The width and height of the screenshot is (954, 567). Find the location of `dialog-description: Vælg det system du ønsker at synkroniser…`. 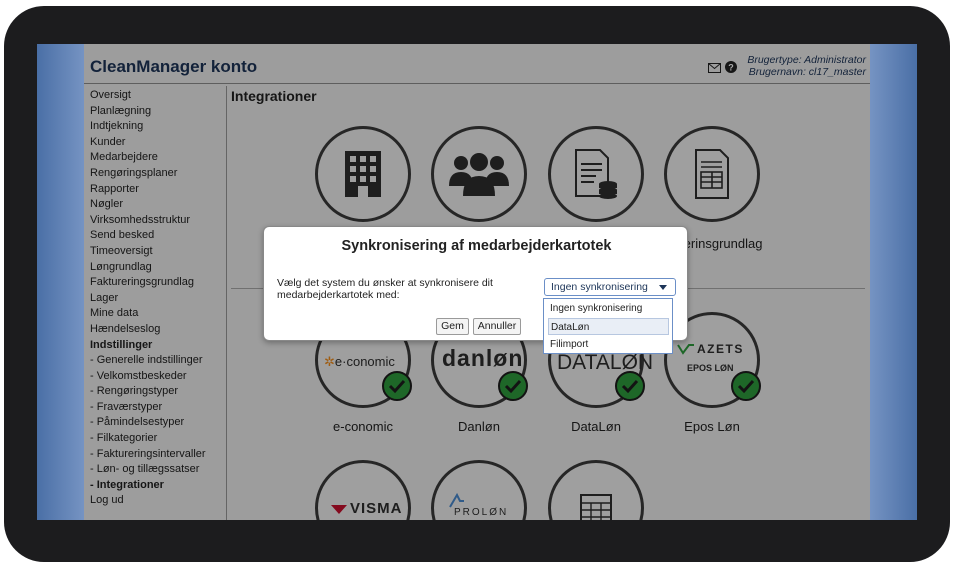

dialog-description: Vælg det system du ønsker at synkroniser… is located at coordinates (385, 289).